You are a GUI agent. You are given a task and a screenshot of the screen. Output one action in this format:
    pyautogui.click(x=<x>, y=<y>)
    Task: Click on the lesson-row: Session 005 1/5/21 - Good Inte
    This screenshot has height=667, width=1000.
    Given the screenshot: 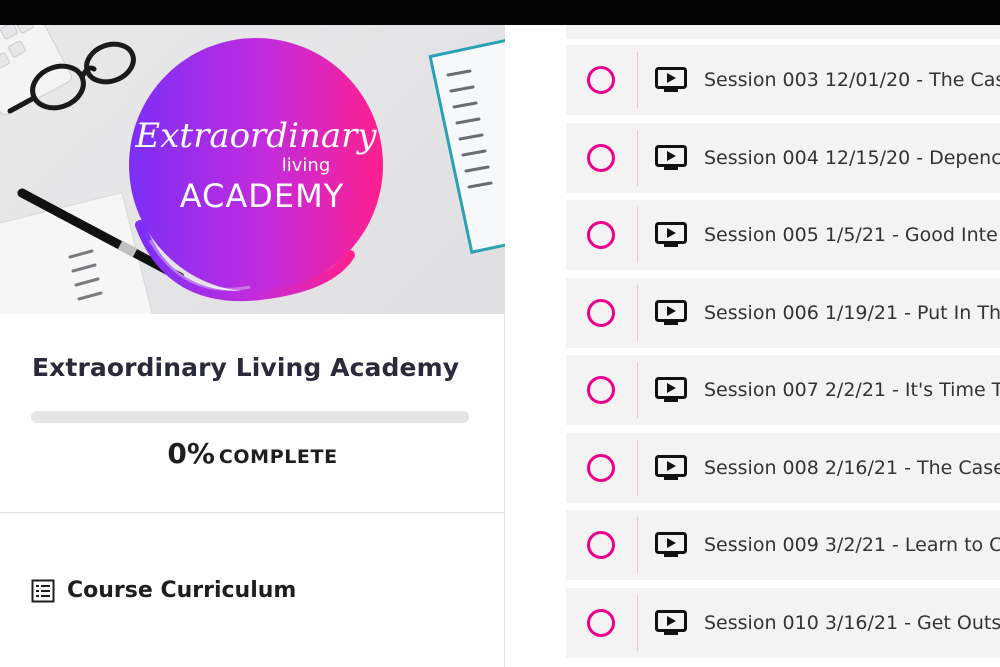 What is the action you would take?
    pyautogui.click(x=783, y=235)
    